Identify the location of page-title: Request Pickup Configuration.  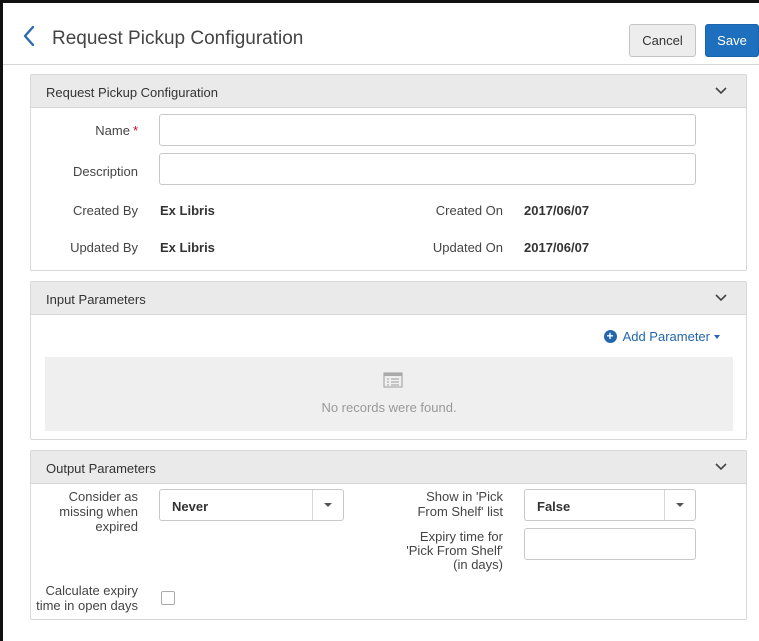
(178, 38).